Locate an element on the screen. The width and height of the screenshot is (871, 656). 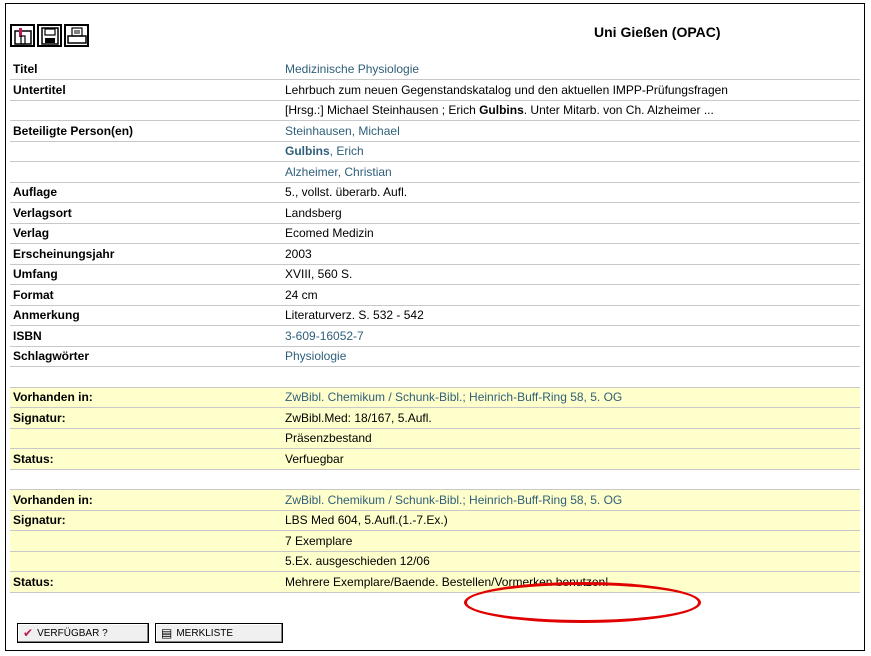
field-value: Präsenzbestand is located at coordinates (571, 438).